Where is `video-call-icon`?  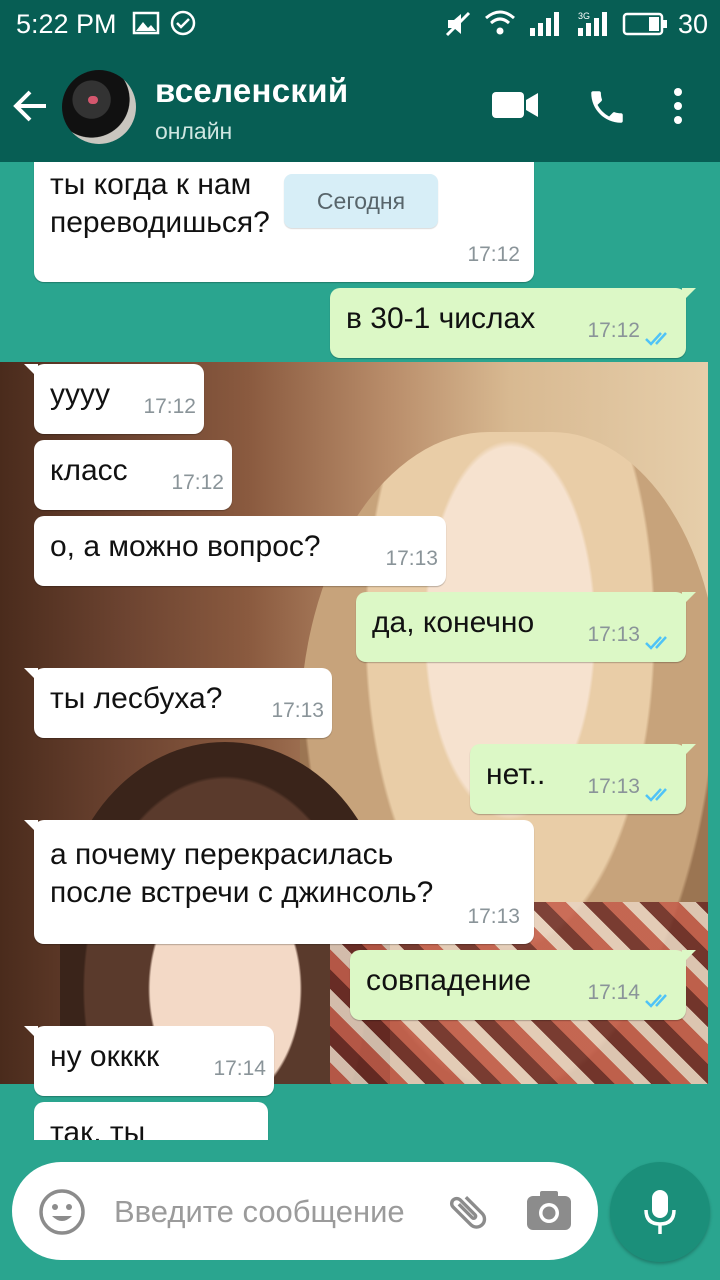 video-call-icon is located at coordinates (515, 105).